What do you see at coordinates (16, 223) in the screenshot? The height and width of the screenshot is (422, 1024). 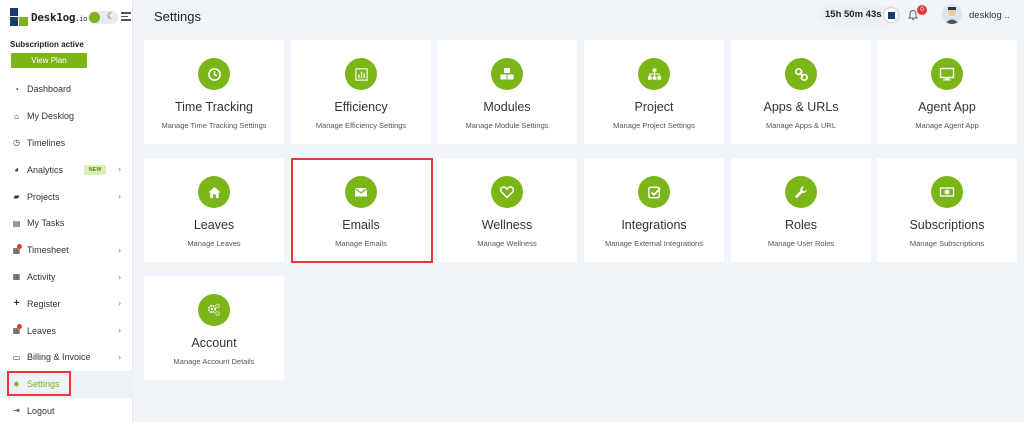 I see `tasks-icon: ▤` at bounding box center [16, 223].